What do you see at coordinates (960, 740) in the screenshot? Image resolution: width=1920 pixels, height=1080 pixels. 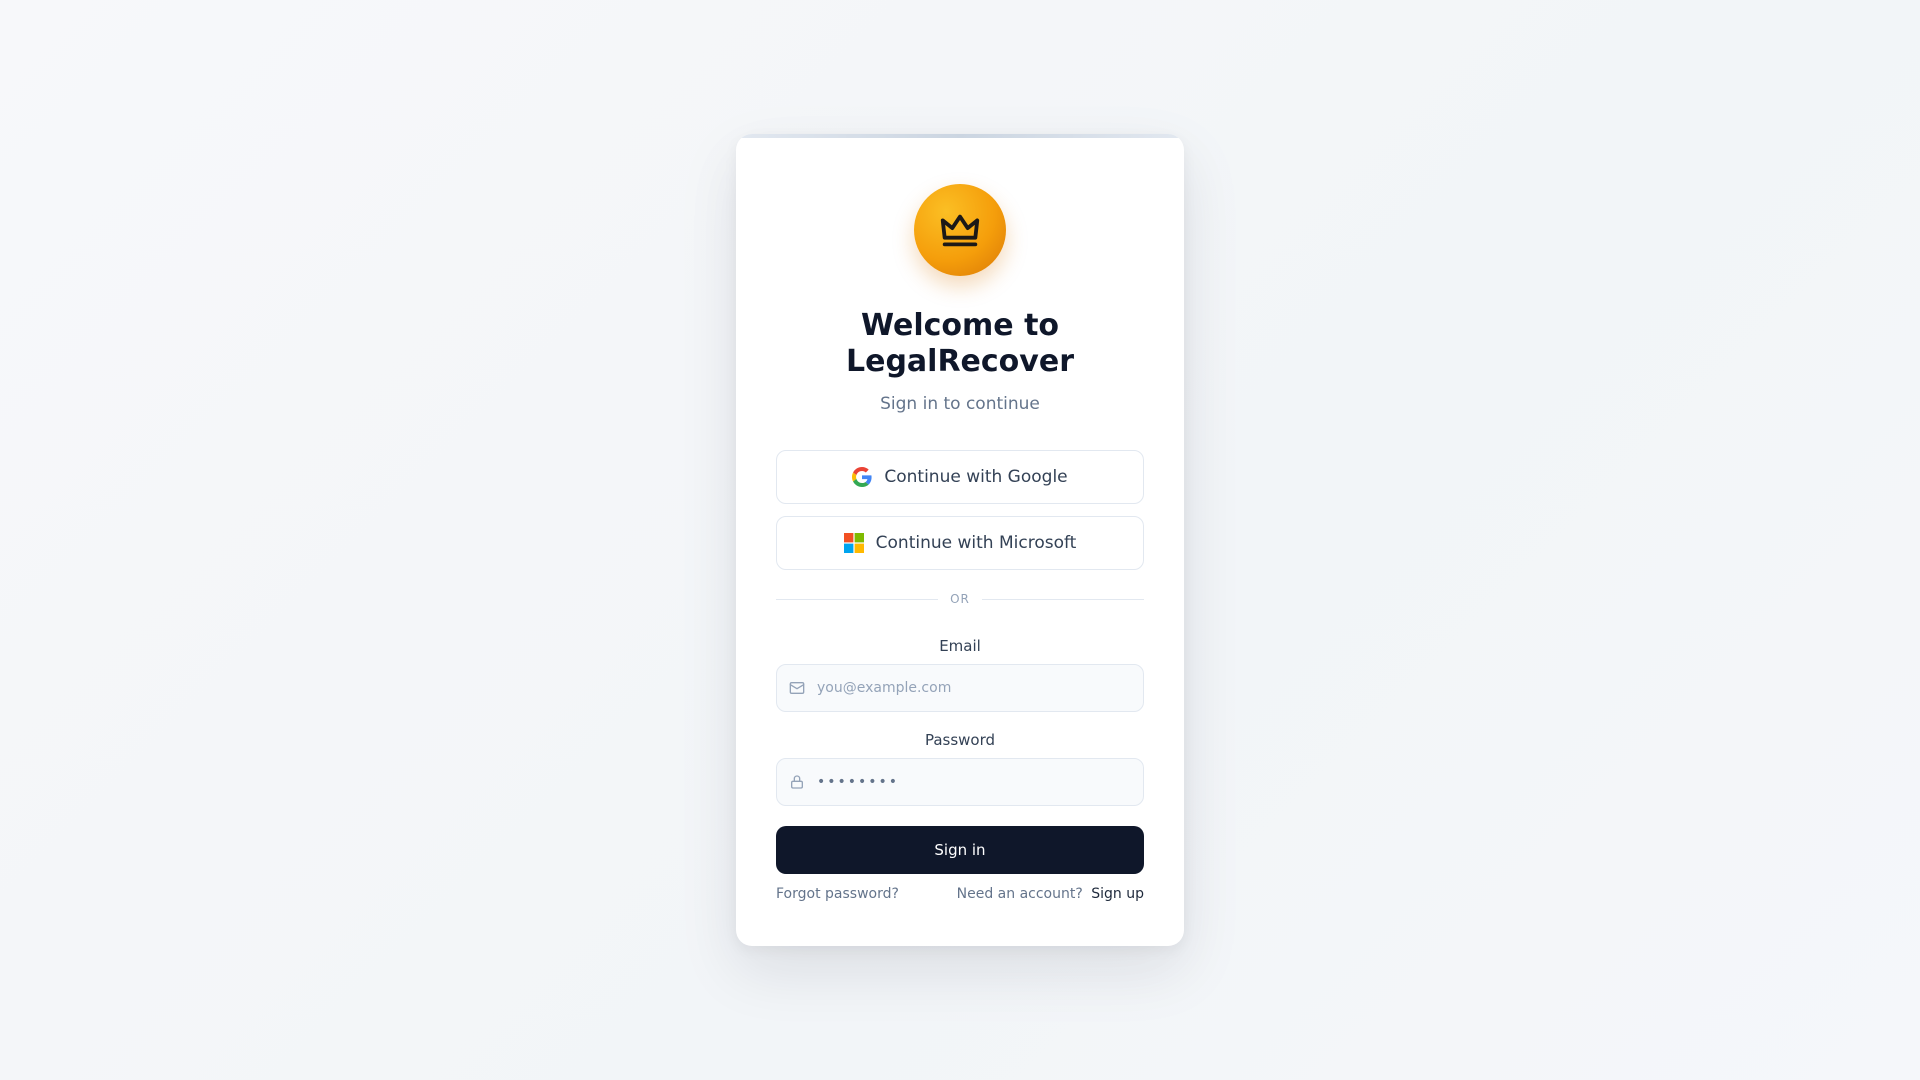 I see `password-label: Password` at bounding box center [960, 740].